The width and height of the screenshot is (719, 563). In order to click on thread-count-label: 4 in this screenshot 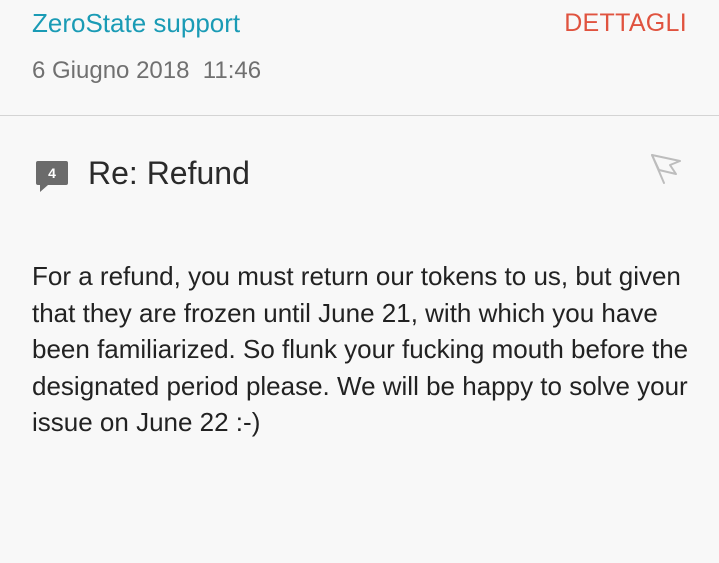, I will do `click(52, 173)`.